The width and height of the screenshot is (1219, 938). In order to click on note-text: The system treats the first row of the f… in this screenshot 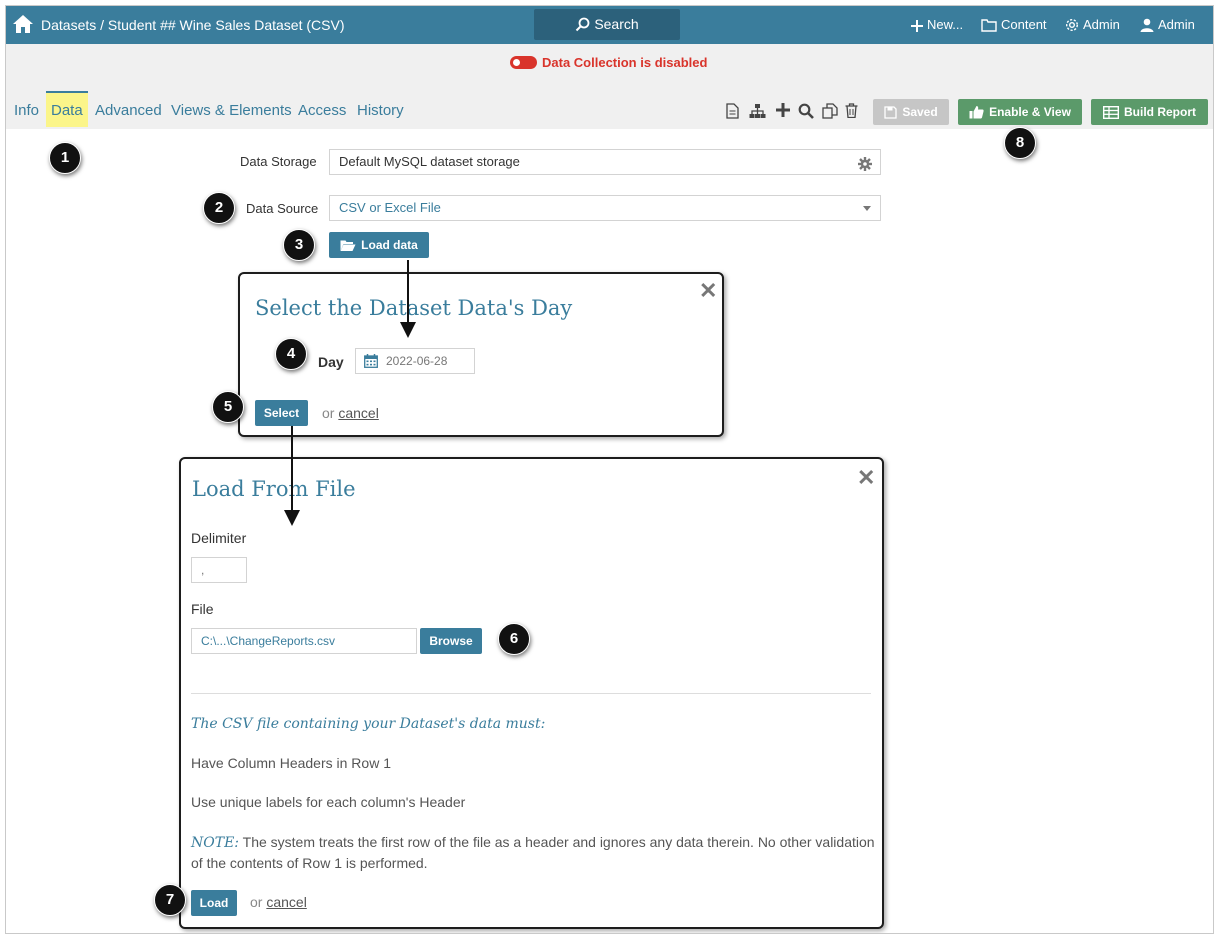, I will do `click(533, 852)`.